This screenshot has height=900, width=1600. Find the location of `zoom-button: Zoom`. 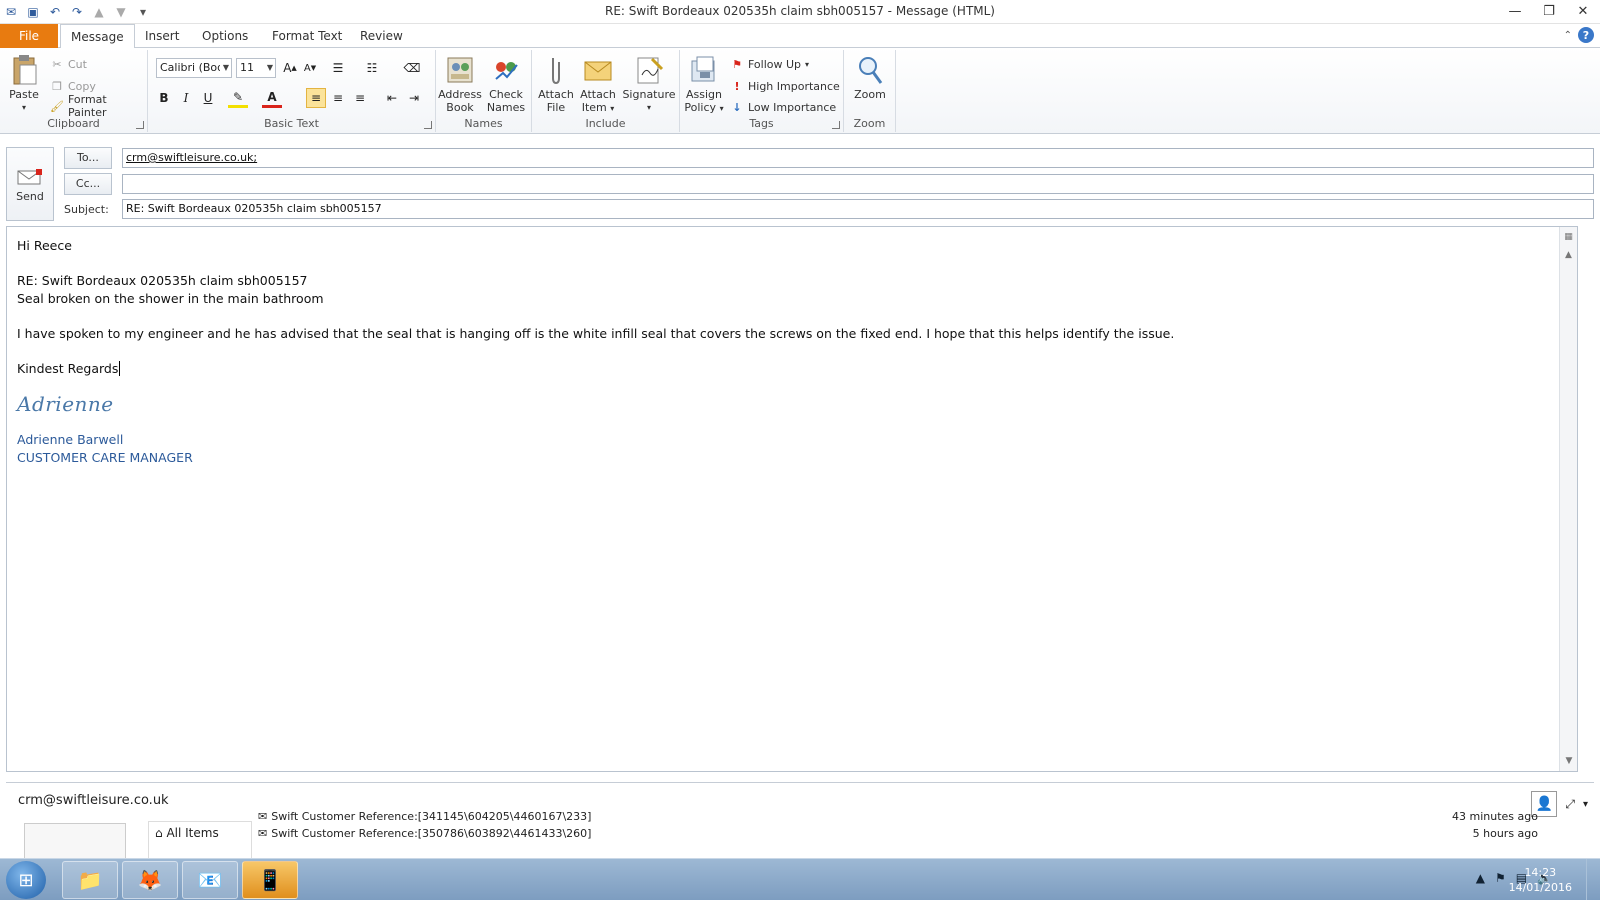

zoom-button: Zoom is located at coordinates (870, 77).